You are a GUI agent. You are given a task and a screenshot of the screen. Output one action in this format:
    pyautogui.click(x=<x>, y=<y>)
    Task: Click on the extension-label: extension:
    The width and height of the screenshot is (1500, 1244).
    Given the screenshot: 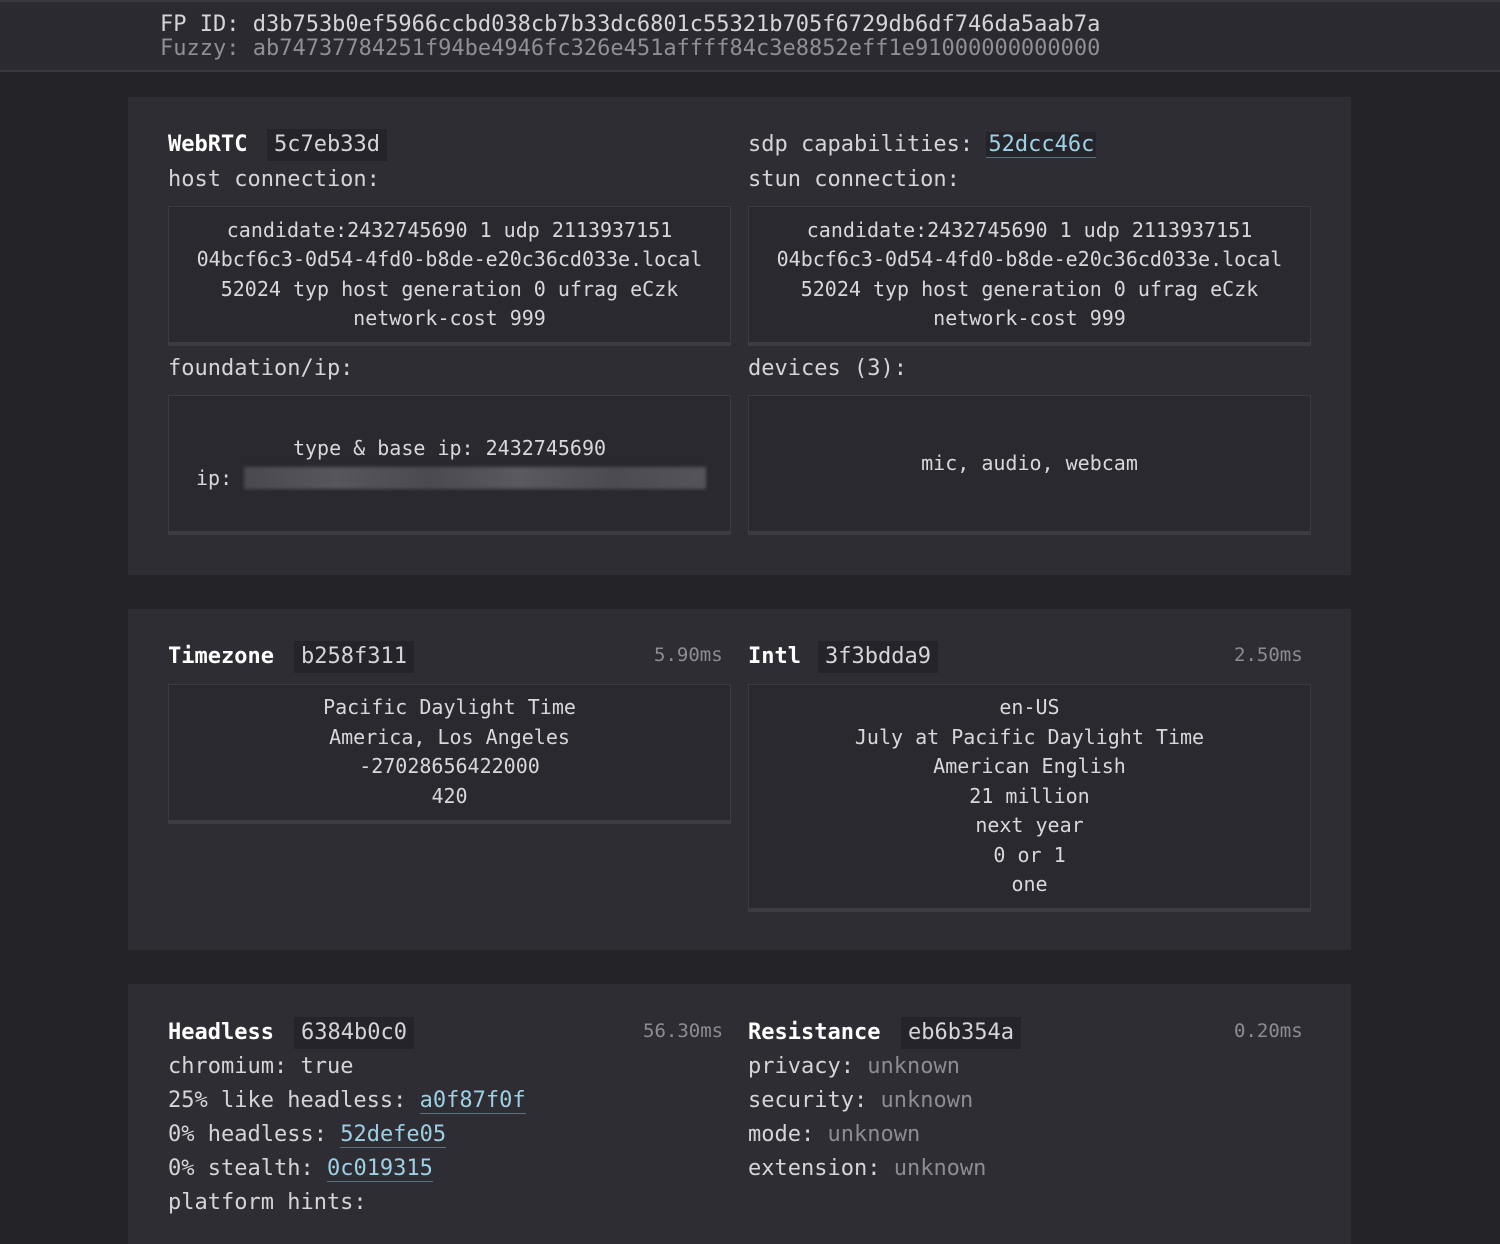 What is the action you would take?
    pyautogui.click(x=814, y=1168)
    